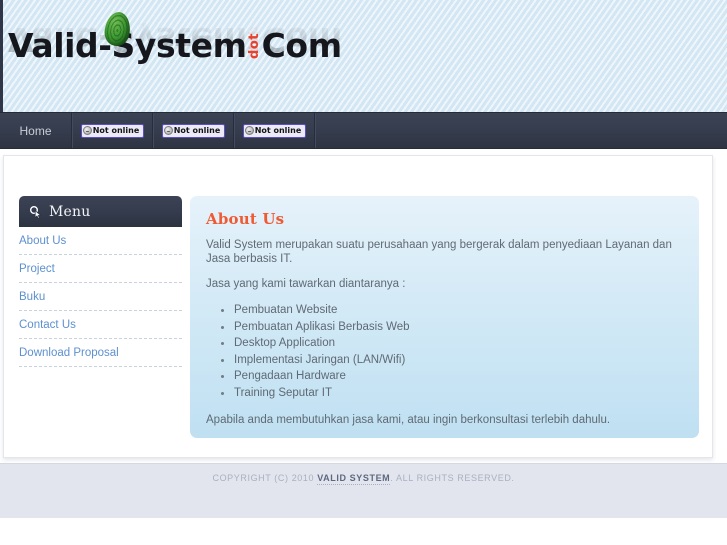  I want to click on footer-brand: VALID SYSTEM, so click(354, 479).